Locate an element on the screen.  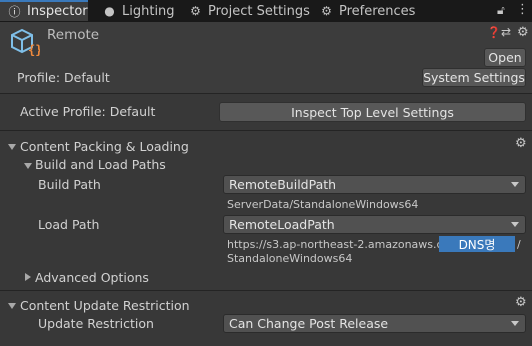
build-path-label: Build Path is located at coordinates (69, 184).